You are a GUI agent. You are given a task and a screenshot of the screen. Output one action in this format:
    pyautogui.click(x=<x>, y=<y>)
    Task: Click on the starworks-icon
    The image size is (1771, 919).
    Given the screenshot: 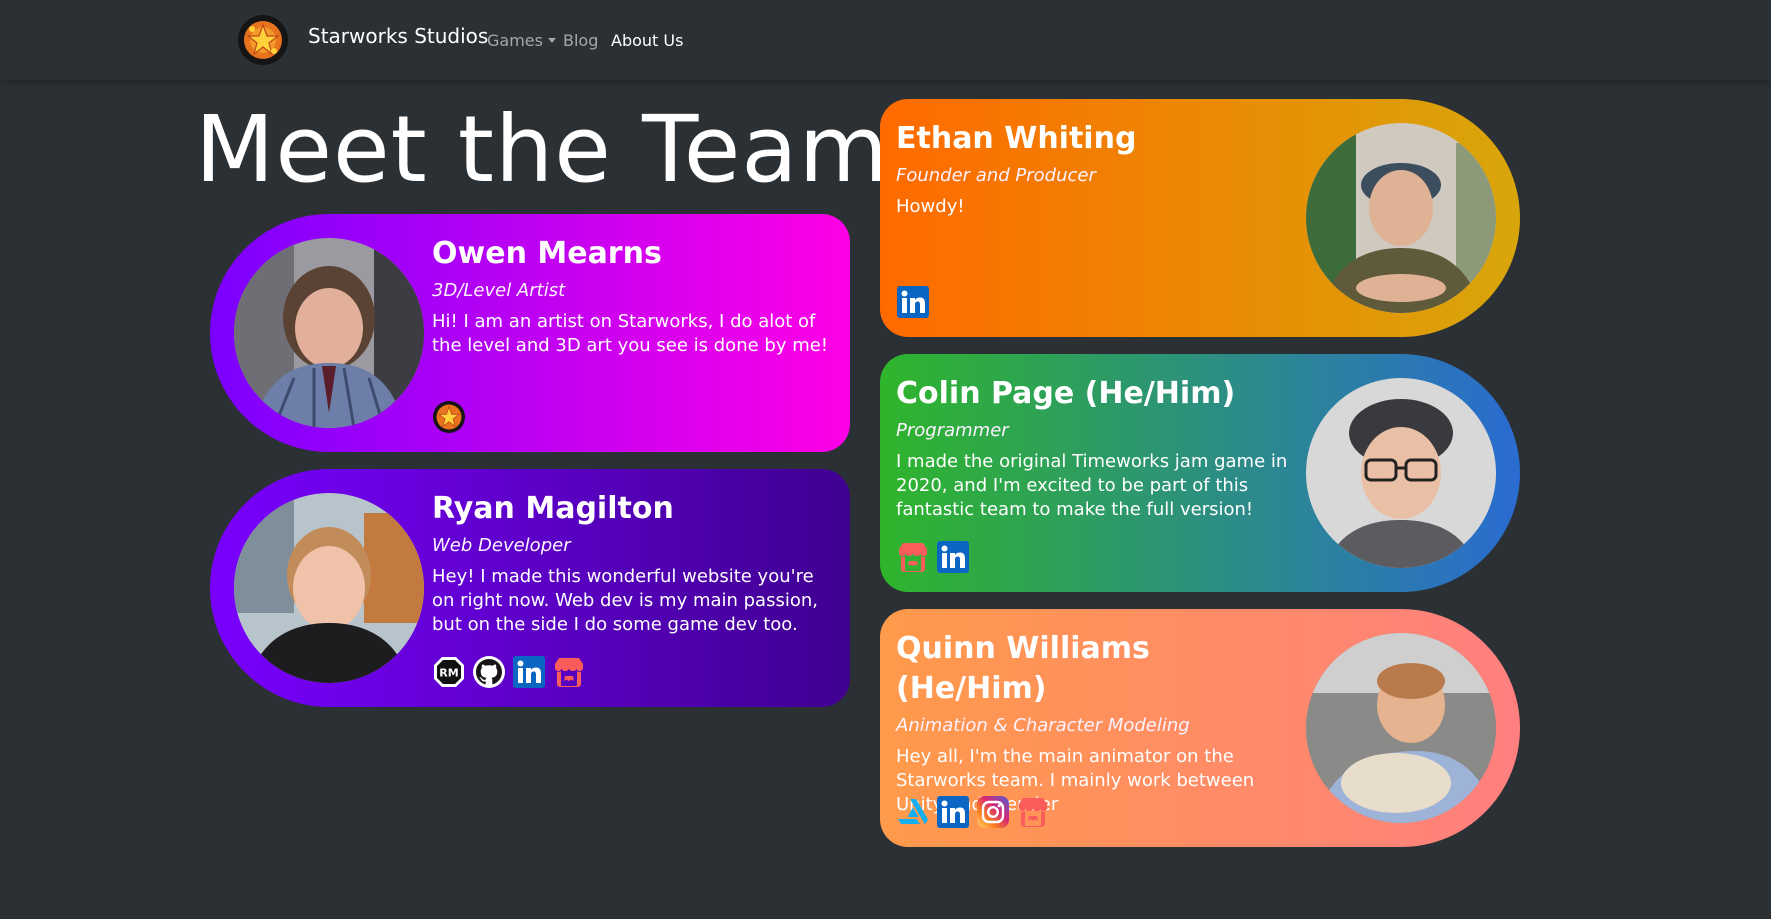 What is the action you would take?
    pyautogui.click(x=449, y=417)
    